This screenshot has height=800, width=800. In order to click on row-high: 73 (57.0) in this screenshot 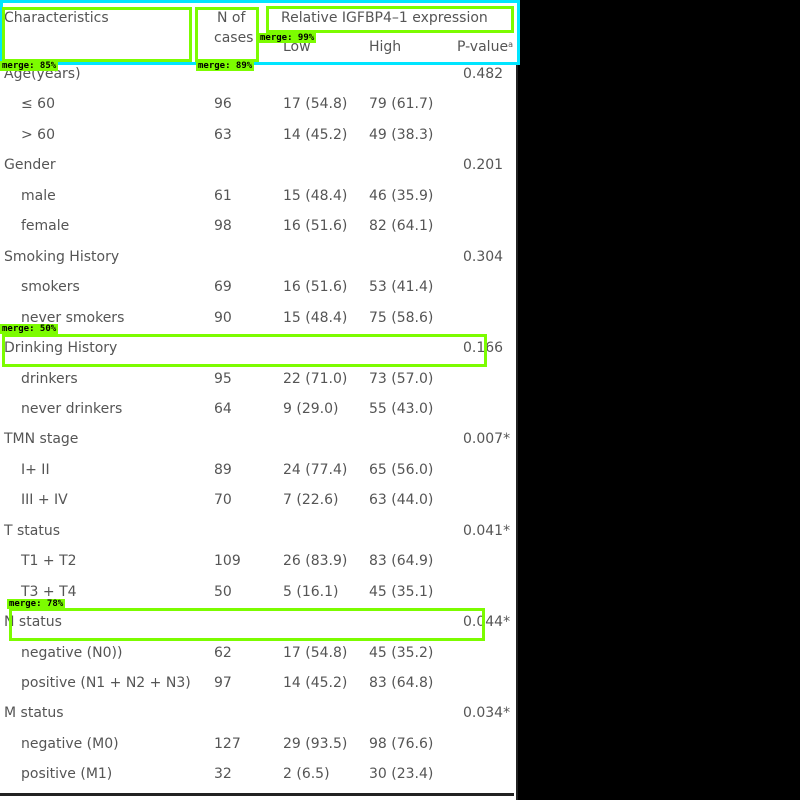, I will do `click(401, 379)`.